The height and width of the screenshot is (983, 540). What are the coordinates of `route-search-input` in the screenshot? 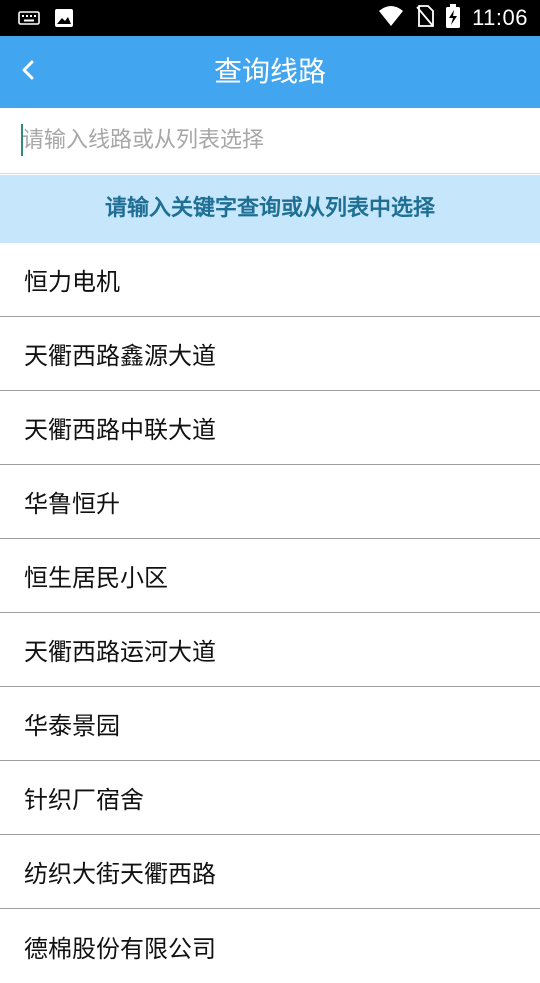 It's located at (272, 140).